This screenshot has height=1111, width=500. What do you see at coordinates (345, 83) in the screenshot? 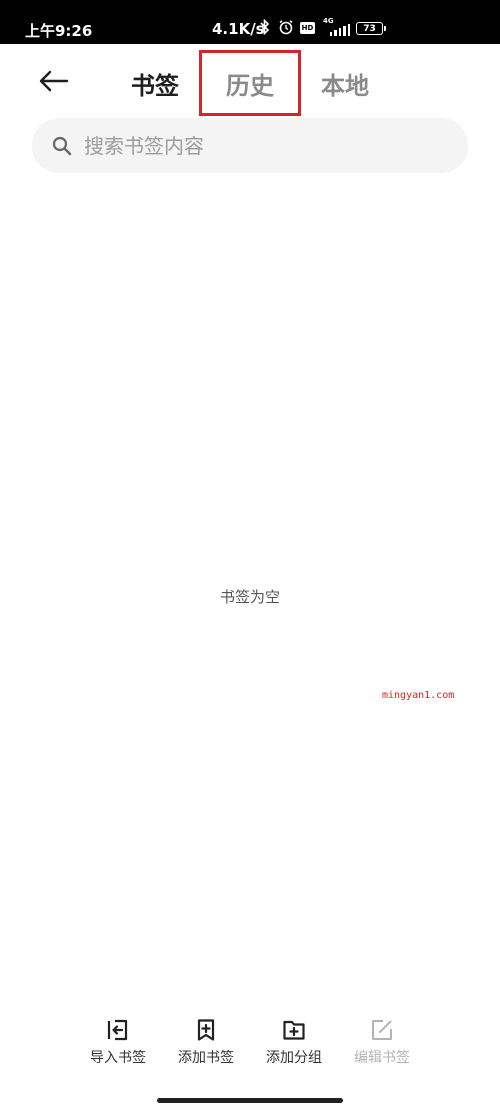
I see `tab-local: 本地` at bounding box center [345, 83].